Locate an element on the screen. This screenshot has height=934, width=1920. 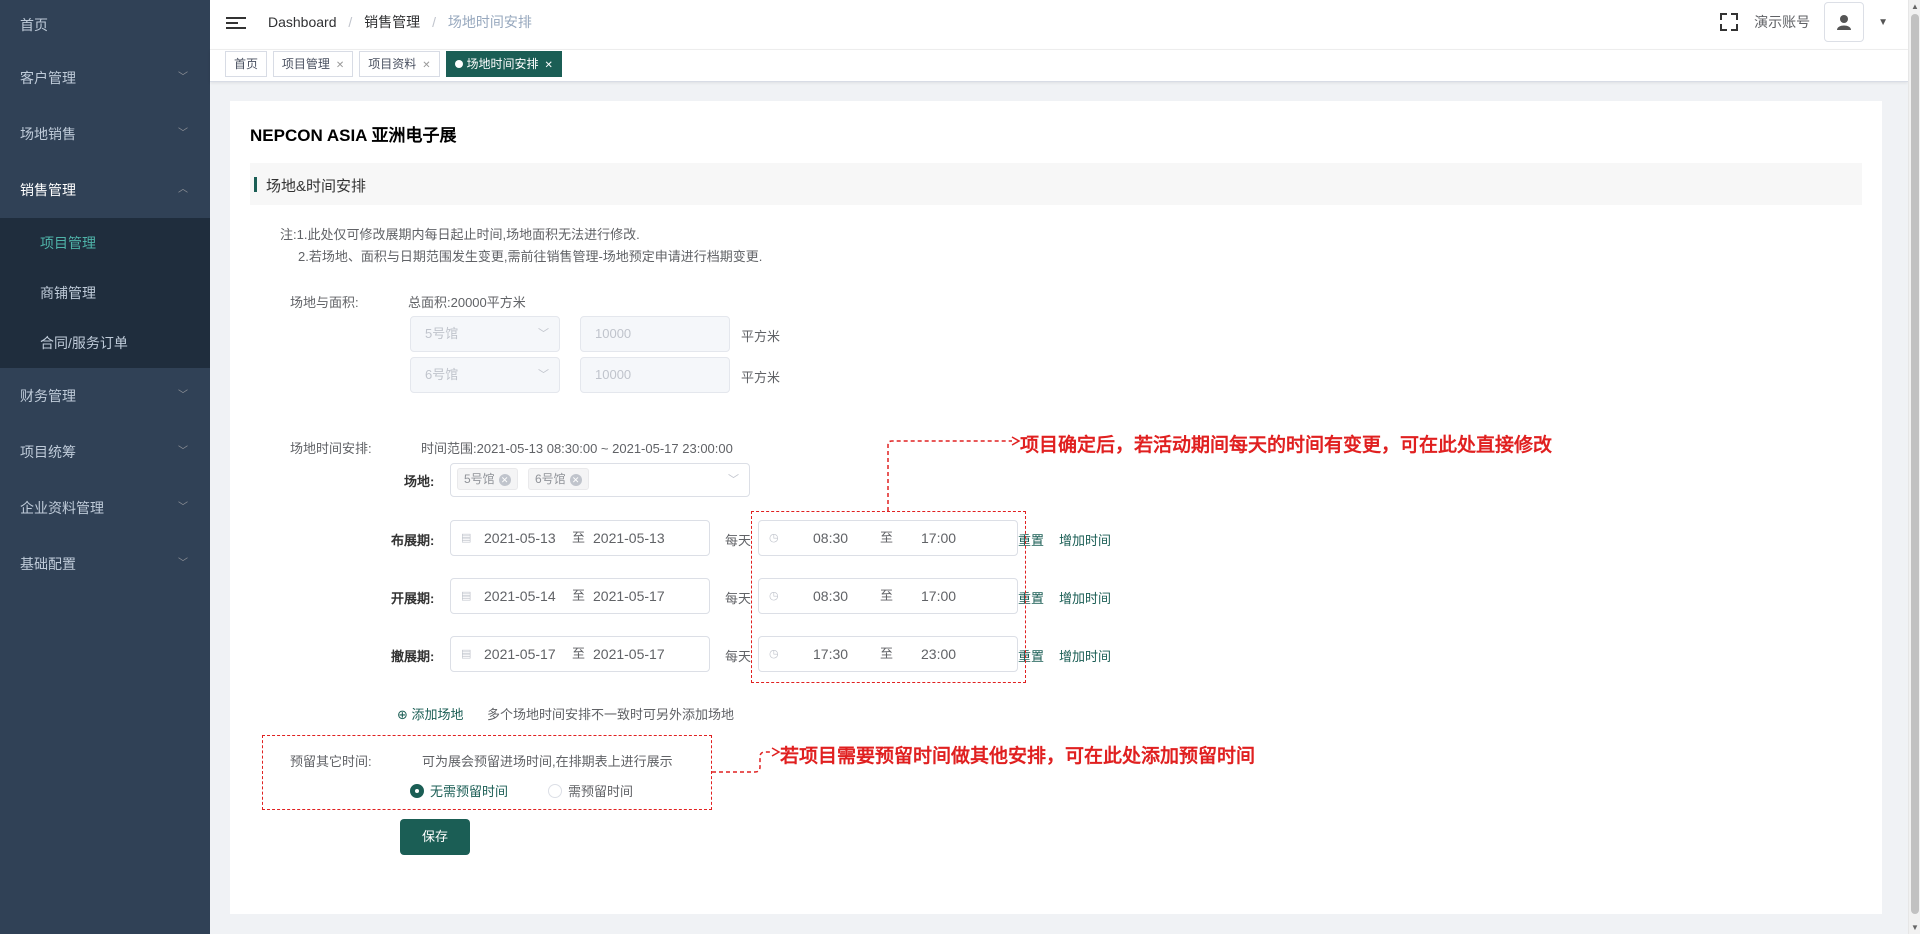
annotation-arrows is located at coordinates (866, 604).